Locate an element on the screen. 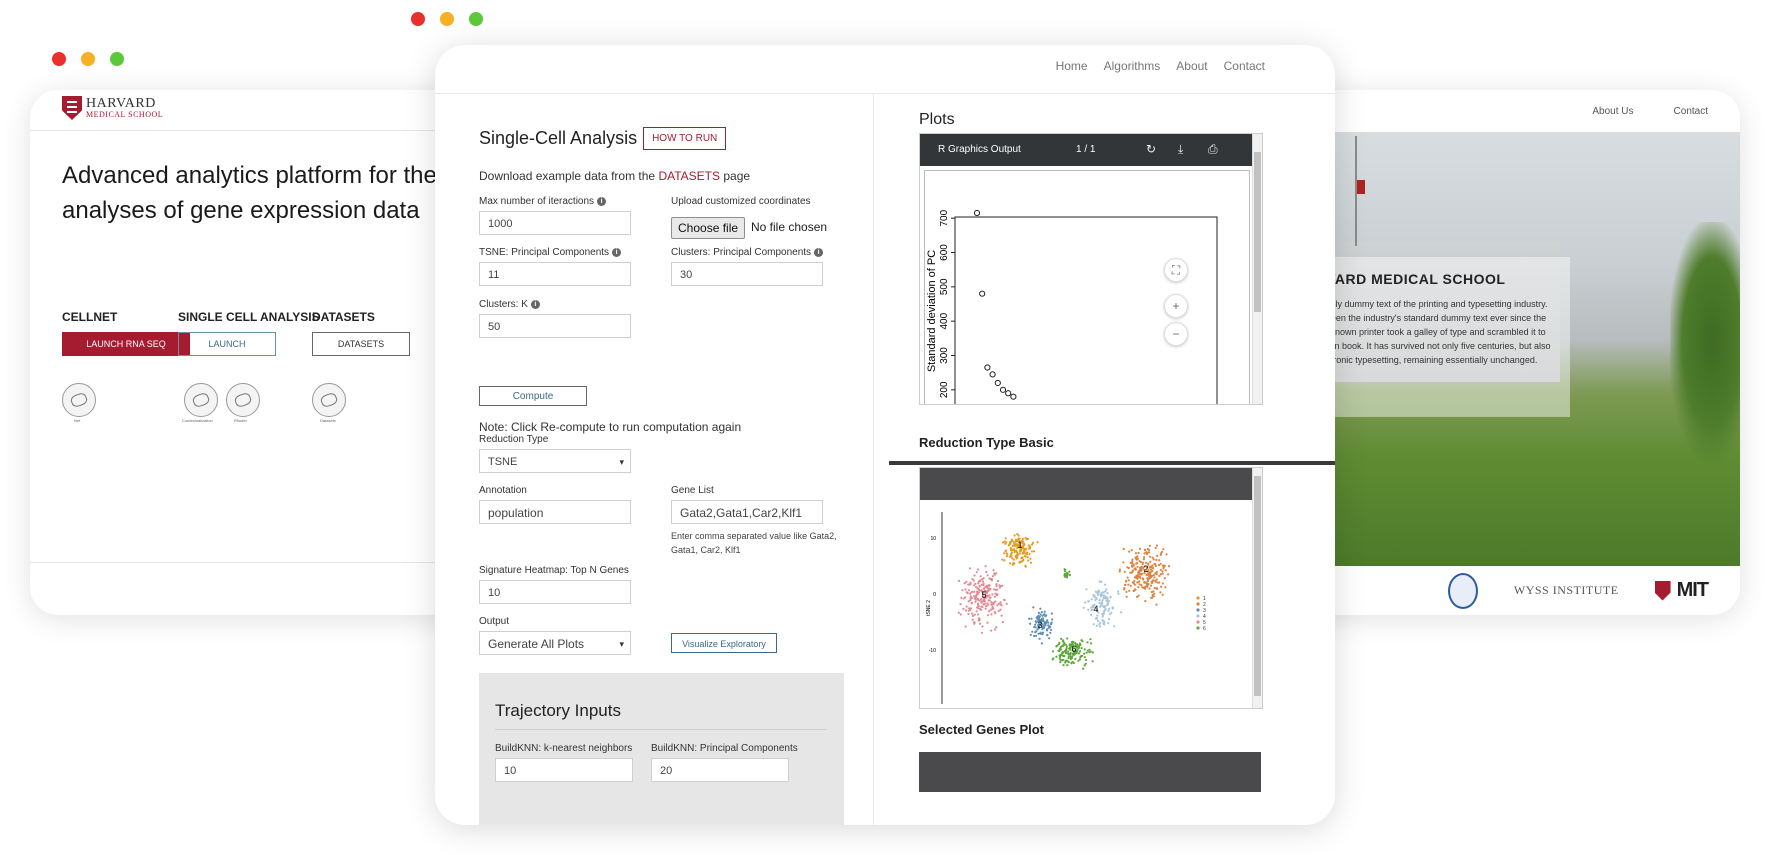 The width and height of the screenshot is (1770, 855). heatmap-input: 10 is located at coordinates (555, 592).